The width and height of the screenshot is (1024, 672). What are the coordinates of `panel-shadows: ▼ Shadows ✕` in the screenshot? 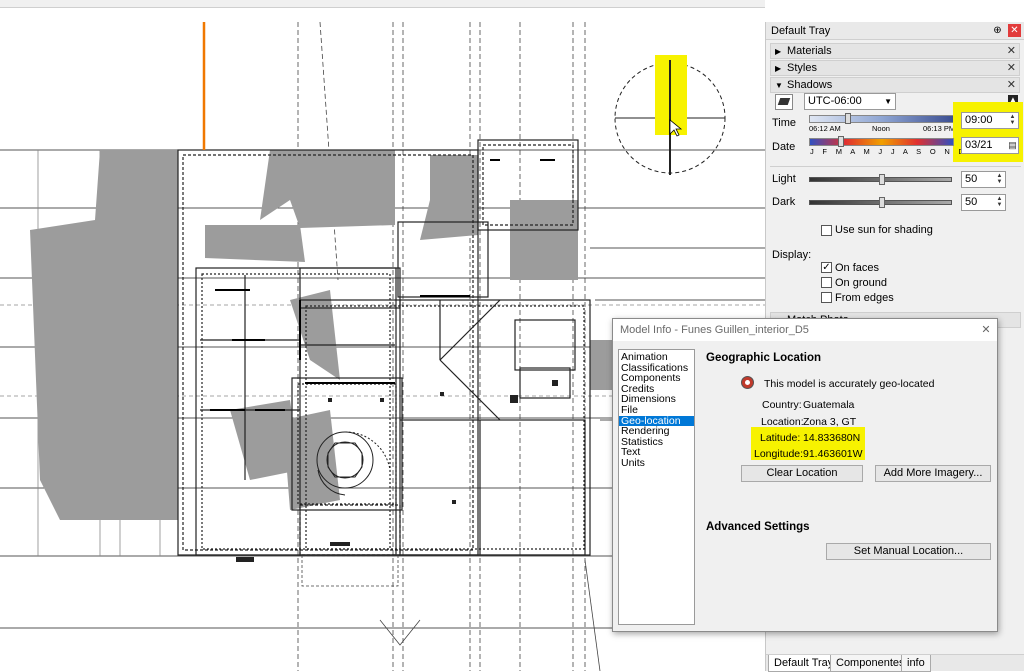 It's located at (895, 85).